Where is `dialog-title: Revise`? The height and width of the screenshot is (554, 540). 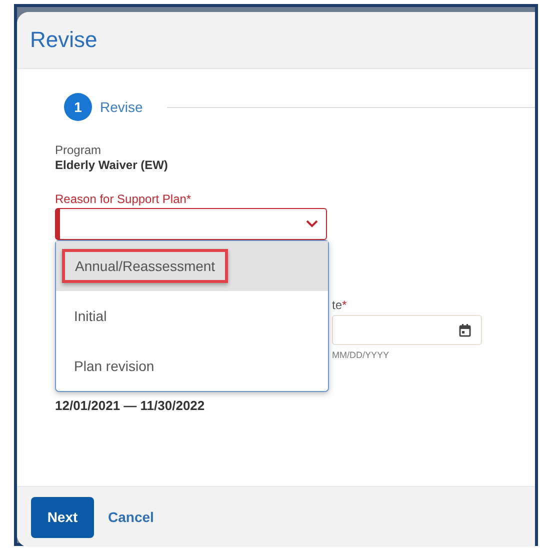
dialog-title: Revise is located at coordinates (64, 40).